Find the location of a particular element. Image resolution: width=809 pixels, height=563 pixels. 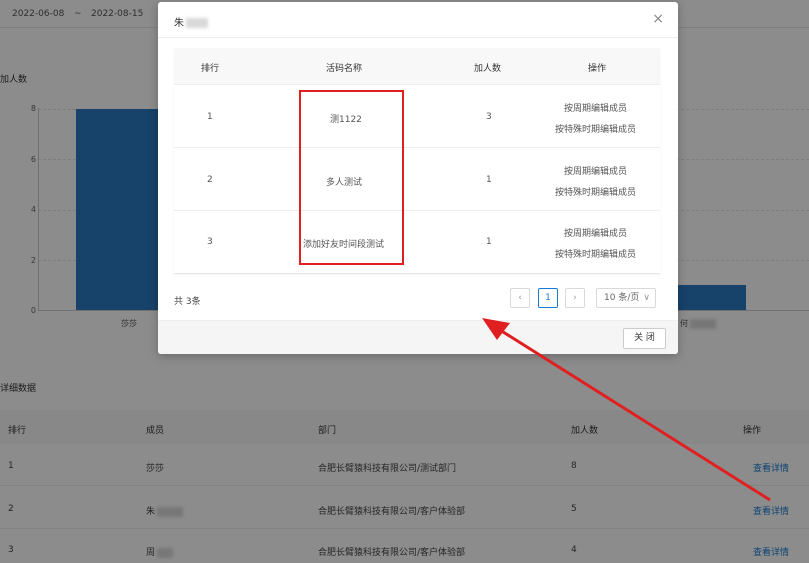

qrcode-table-header: 排行 活码名称 加人数 操作 is located at coordinates (417, 66).